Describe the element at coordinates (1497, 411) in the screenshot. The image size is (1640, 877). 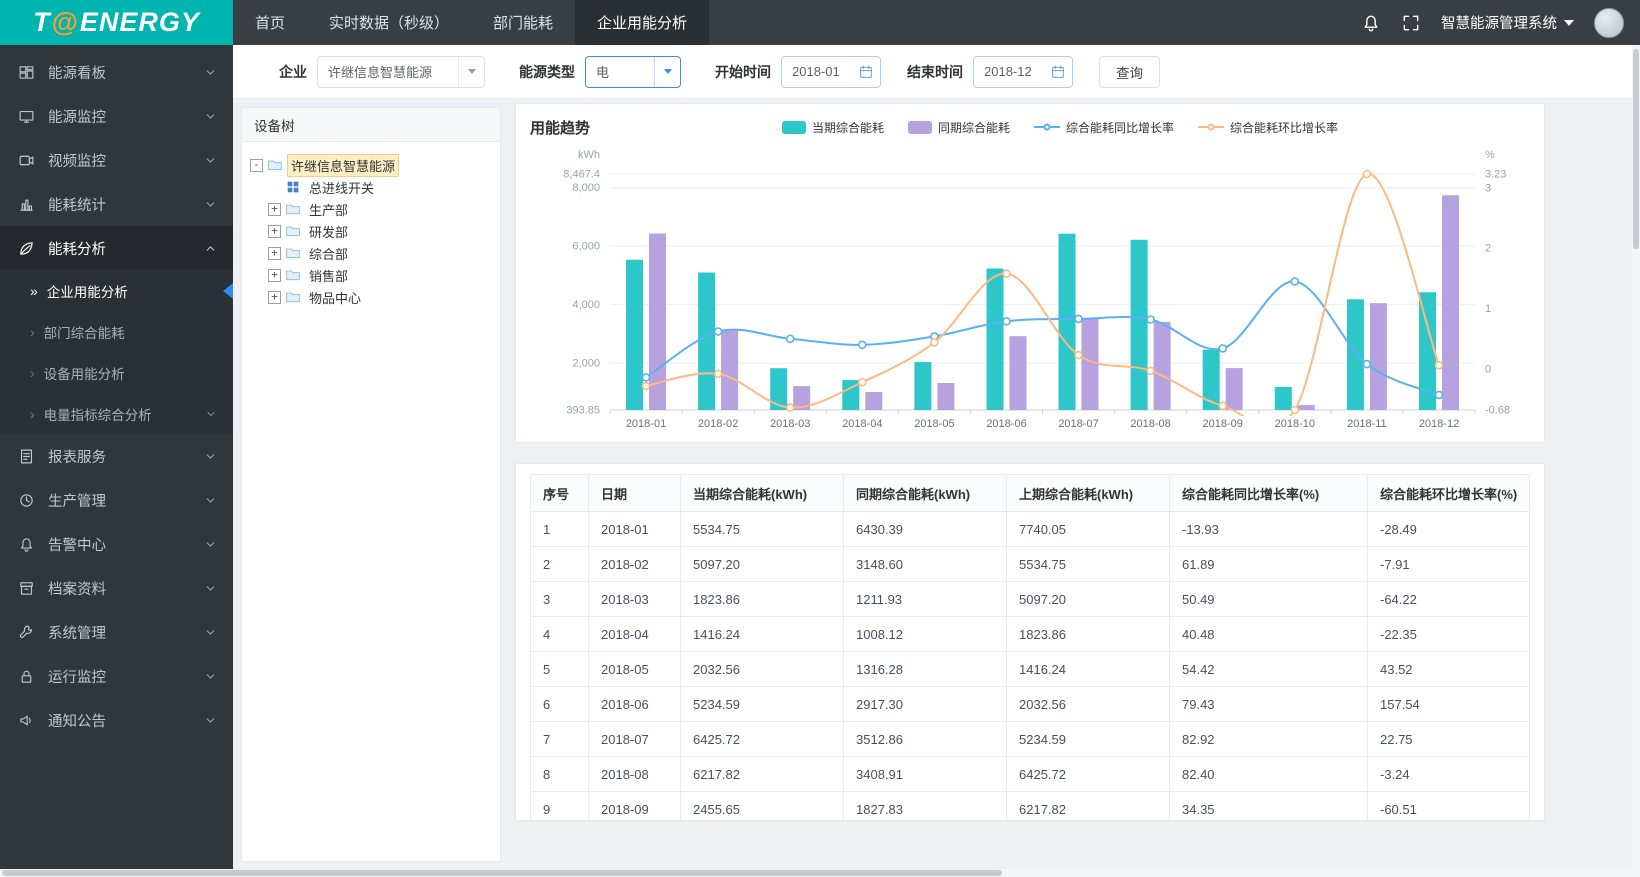
I see `svg-text: -0.68` at that location.